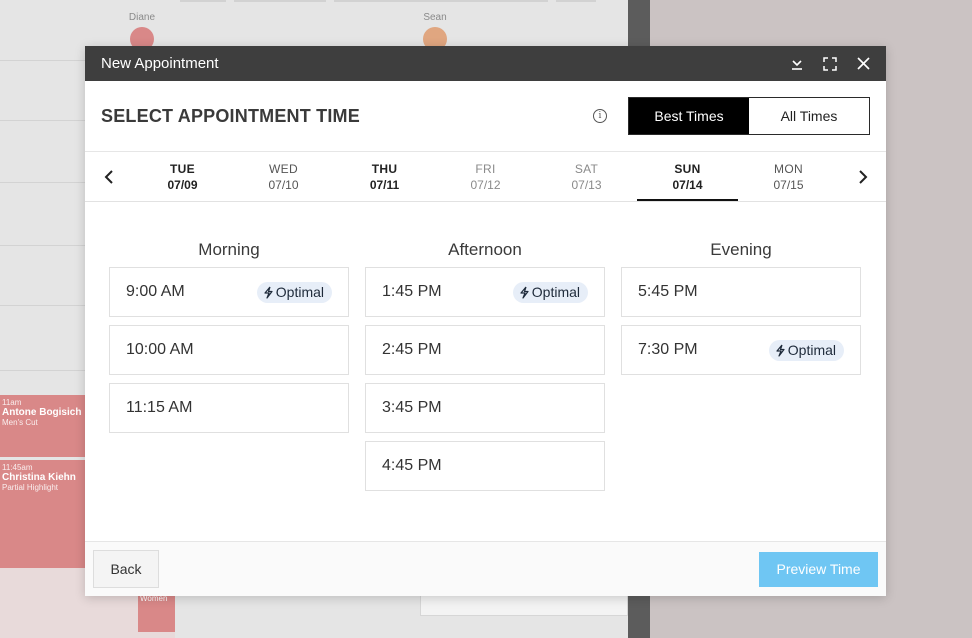 This screenshot has width=972, height=638. I want to click on column-title: Afternoon, so click(485, 249).